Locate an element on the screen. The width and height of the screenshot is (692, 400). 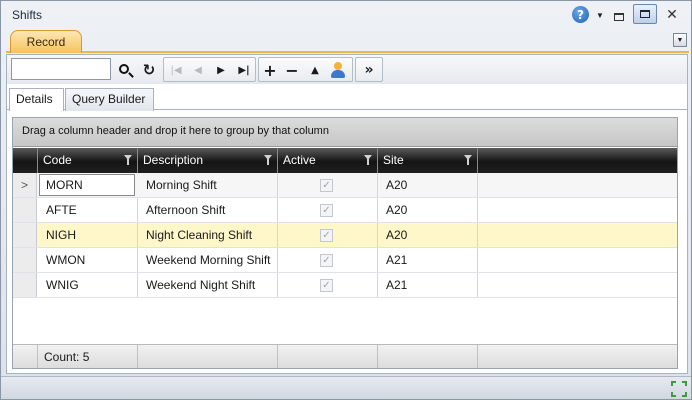
users-button is located at coordinates (338, 70).